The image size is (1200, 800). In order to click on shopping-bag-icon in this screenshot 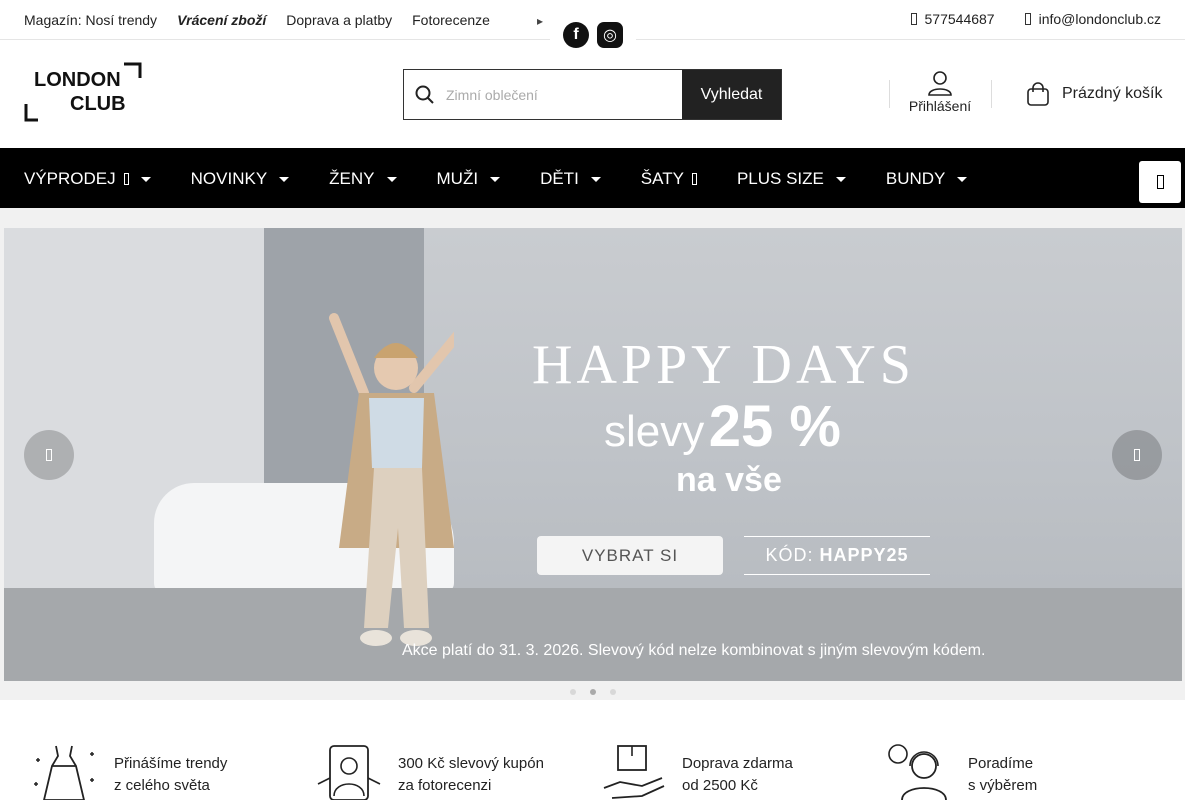, I will do `click(1038, 94)`.